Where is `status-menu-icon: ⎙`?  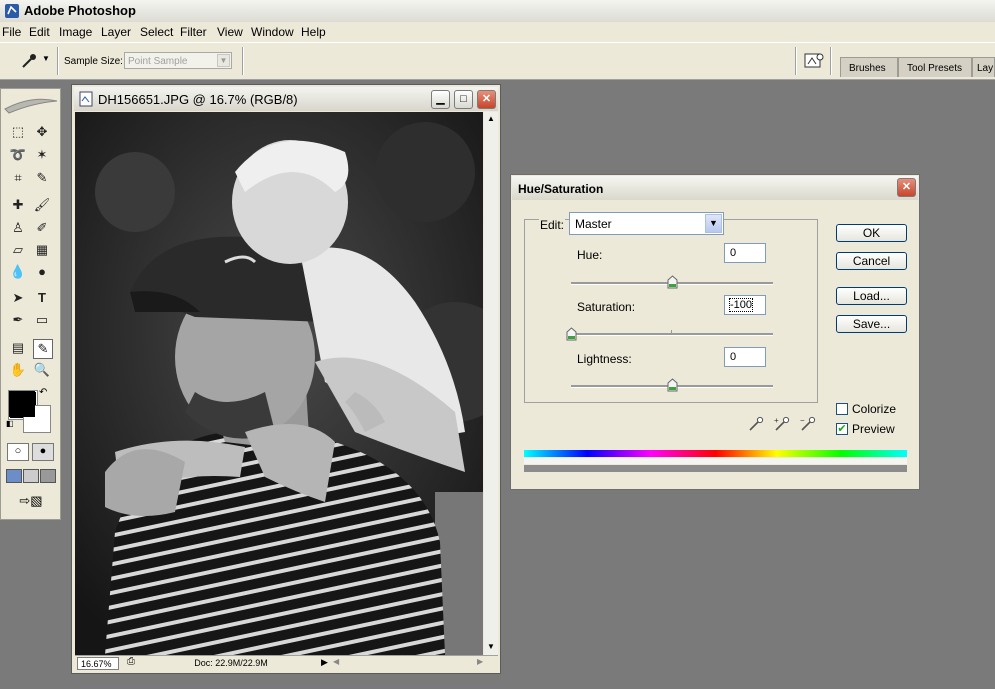 status-menu-icon: ⎙ is located at coordinates (131, 661).